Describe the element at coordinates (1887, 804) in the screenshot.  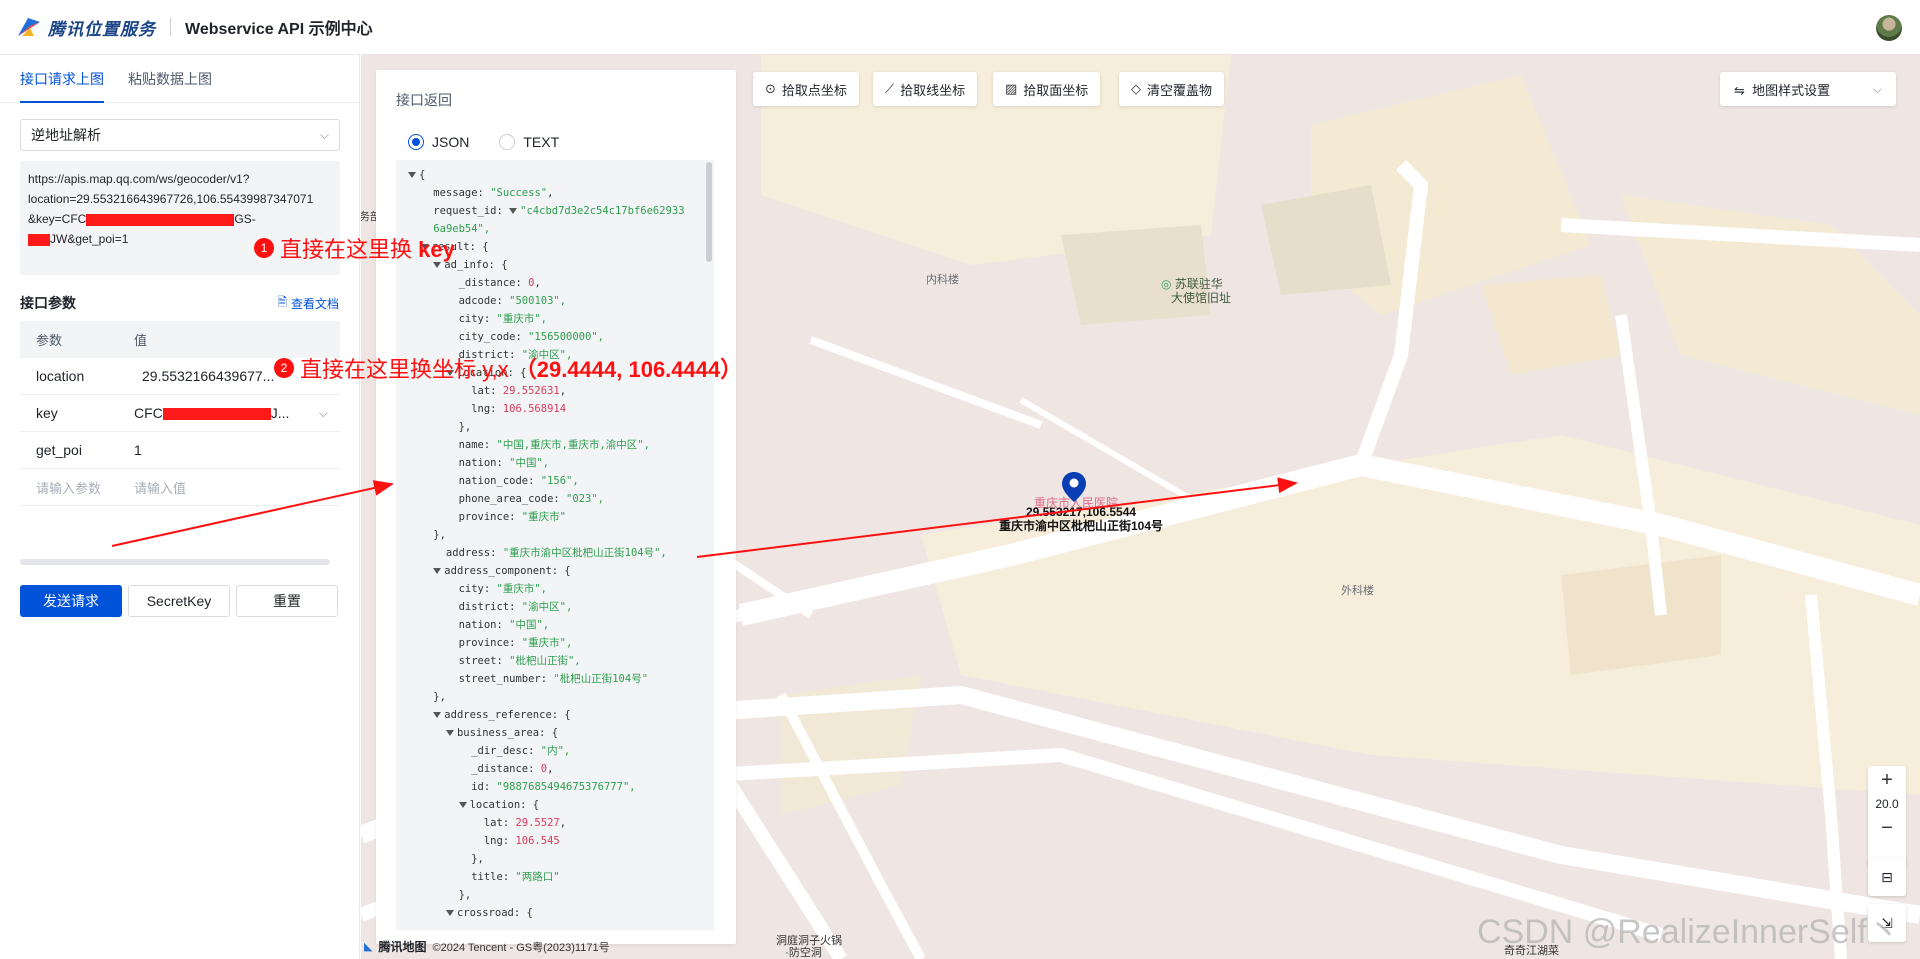
I see `zoom-level: 20.0` at that location.